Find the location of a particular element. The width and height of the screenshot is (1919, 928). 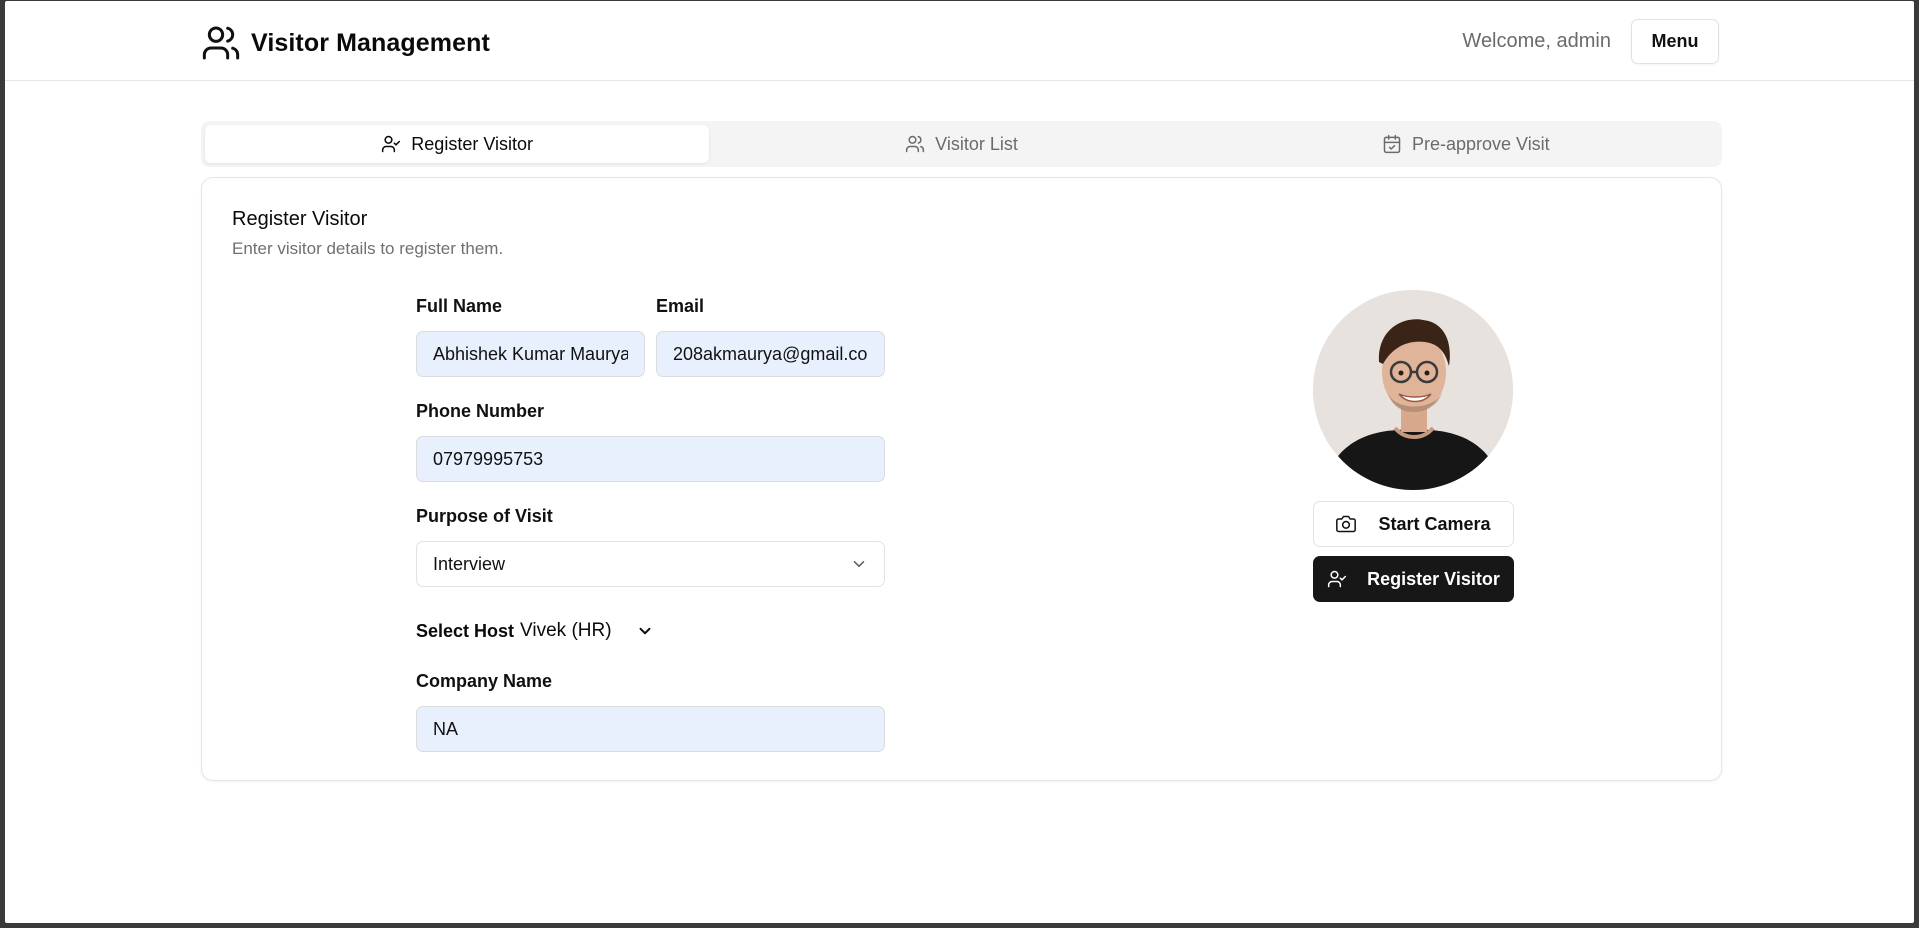

brand: Visitor Management is located at coordinates (345, 43).